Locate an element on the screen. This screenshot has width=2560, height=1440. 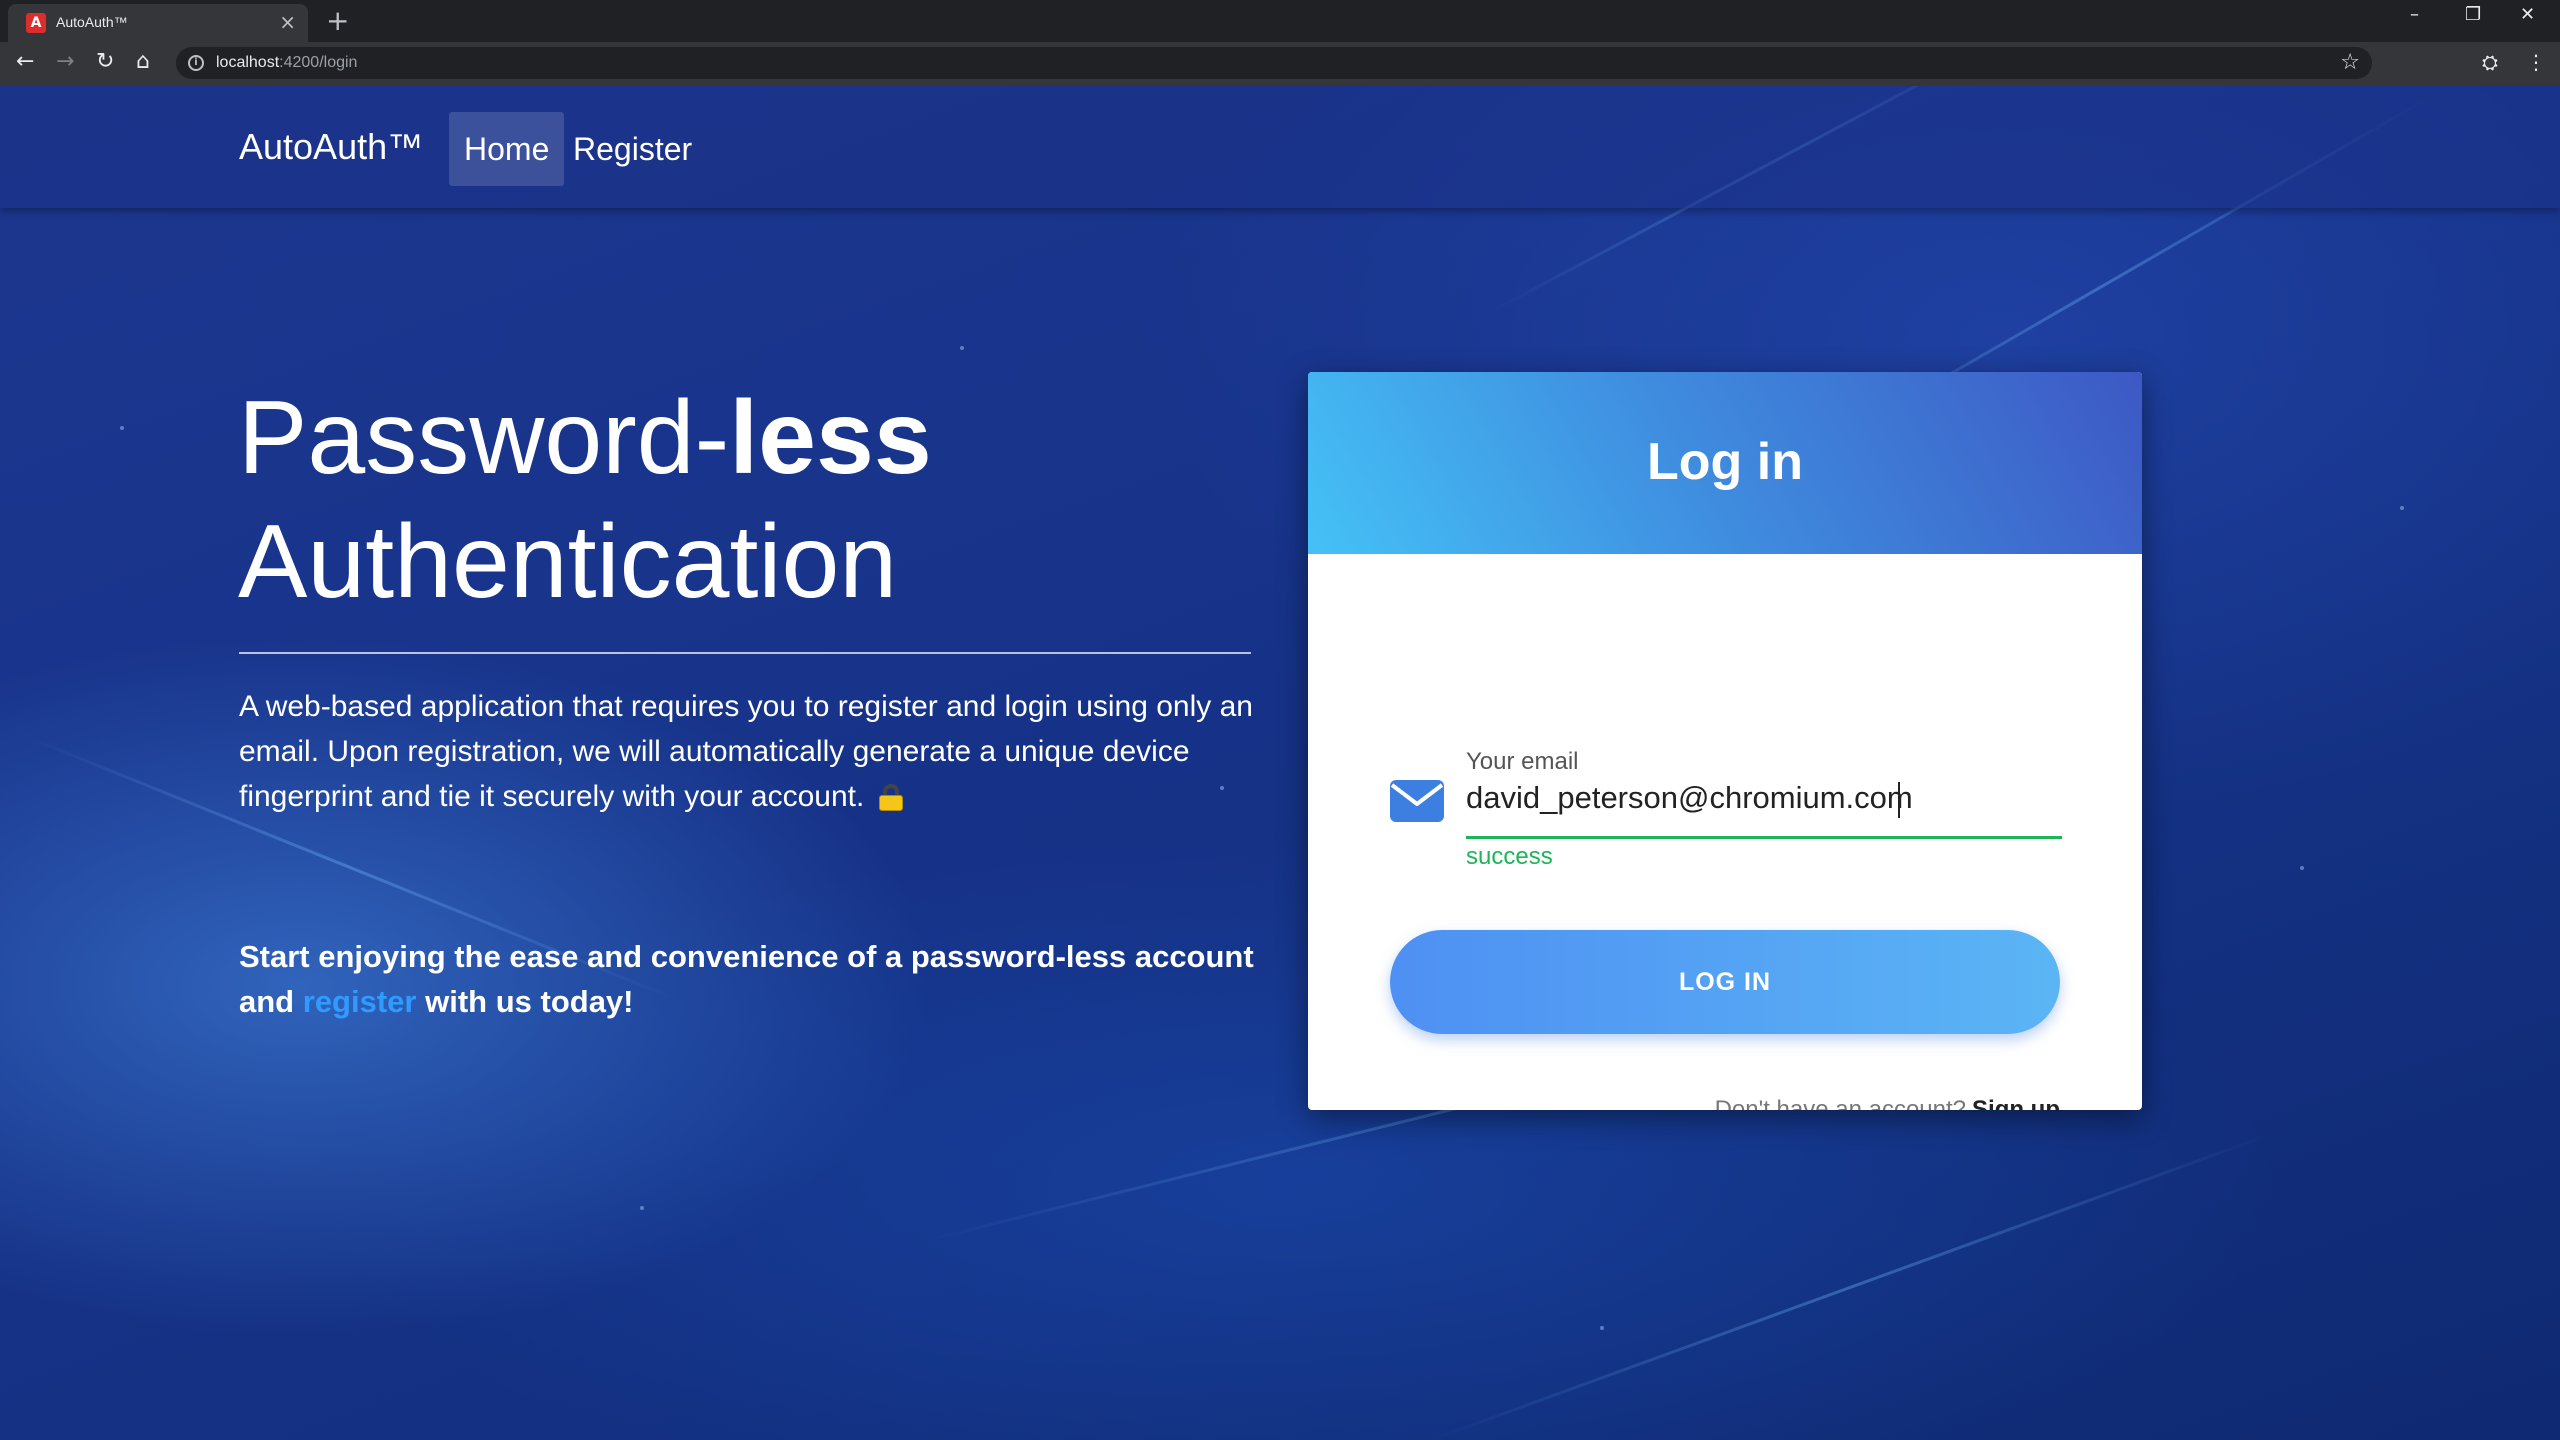
email-label: Your email is located at coordinates (1522, 761).